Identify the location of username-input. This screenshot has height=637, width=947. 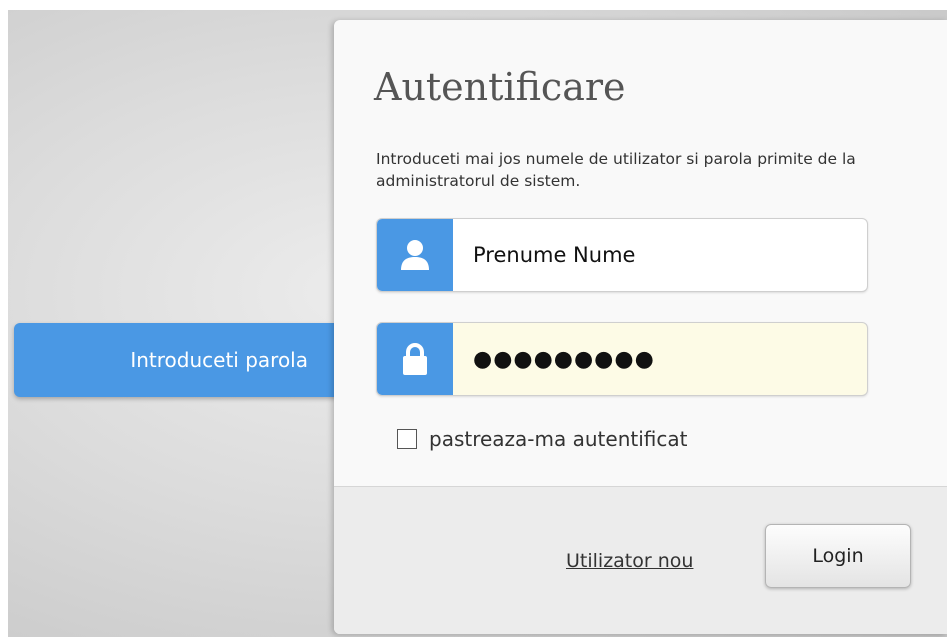
(660, 255).